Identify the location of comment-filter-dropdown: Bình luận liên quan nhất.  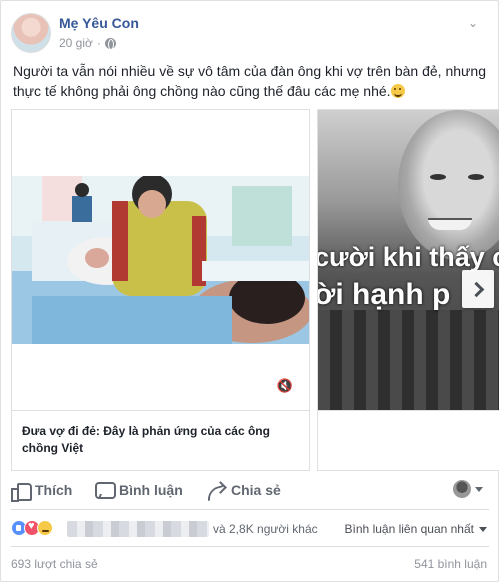
(416, 529).